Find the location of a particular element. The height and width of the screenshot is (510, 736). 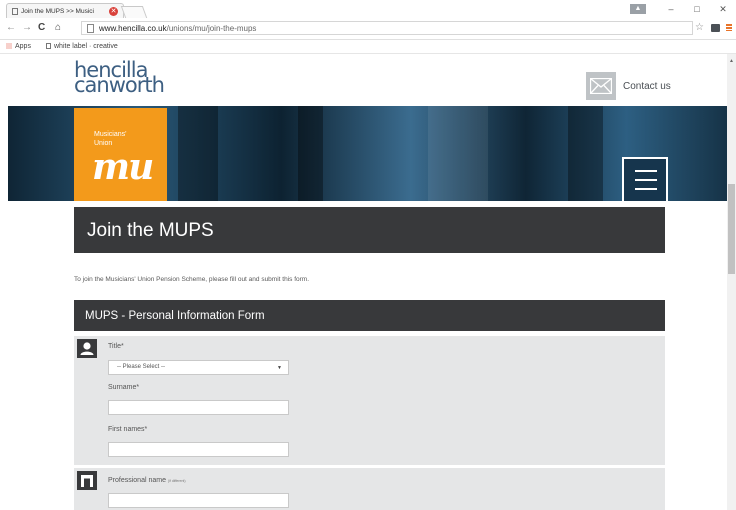

first-names-label: First names* is located at coordinates (128, 429).